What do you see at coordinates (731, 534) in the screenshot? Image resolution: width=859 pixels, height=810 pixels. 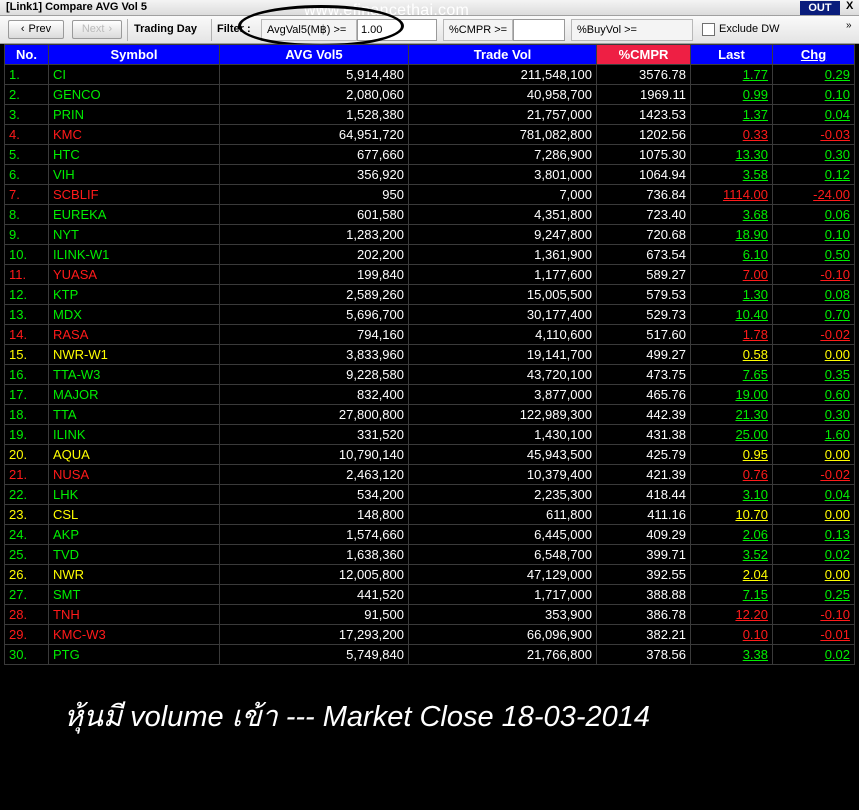 I see `row-last-link: 2.06` at bounding box center [731, 534].